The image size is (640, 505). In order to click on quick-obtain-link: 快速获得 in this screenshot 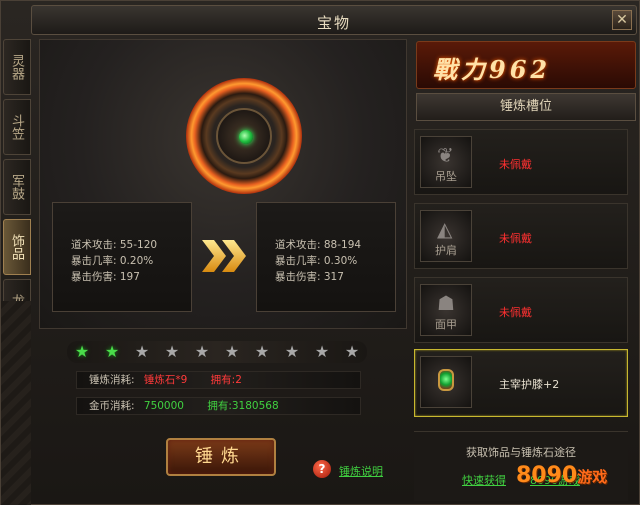, I will do `click(484, 480)`.